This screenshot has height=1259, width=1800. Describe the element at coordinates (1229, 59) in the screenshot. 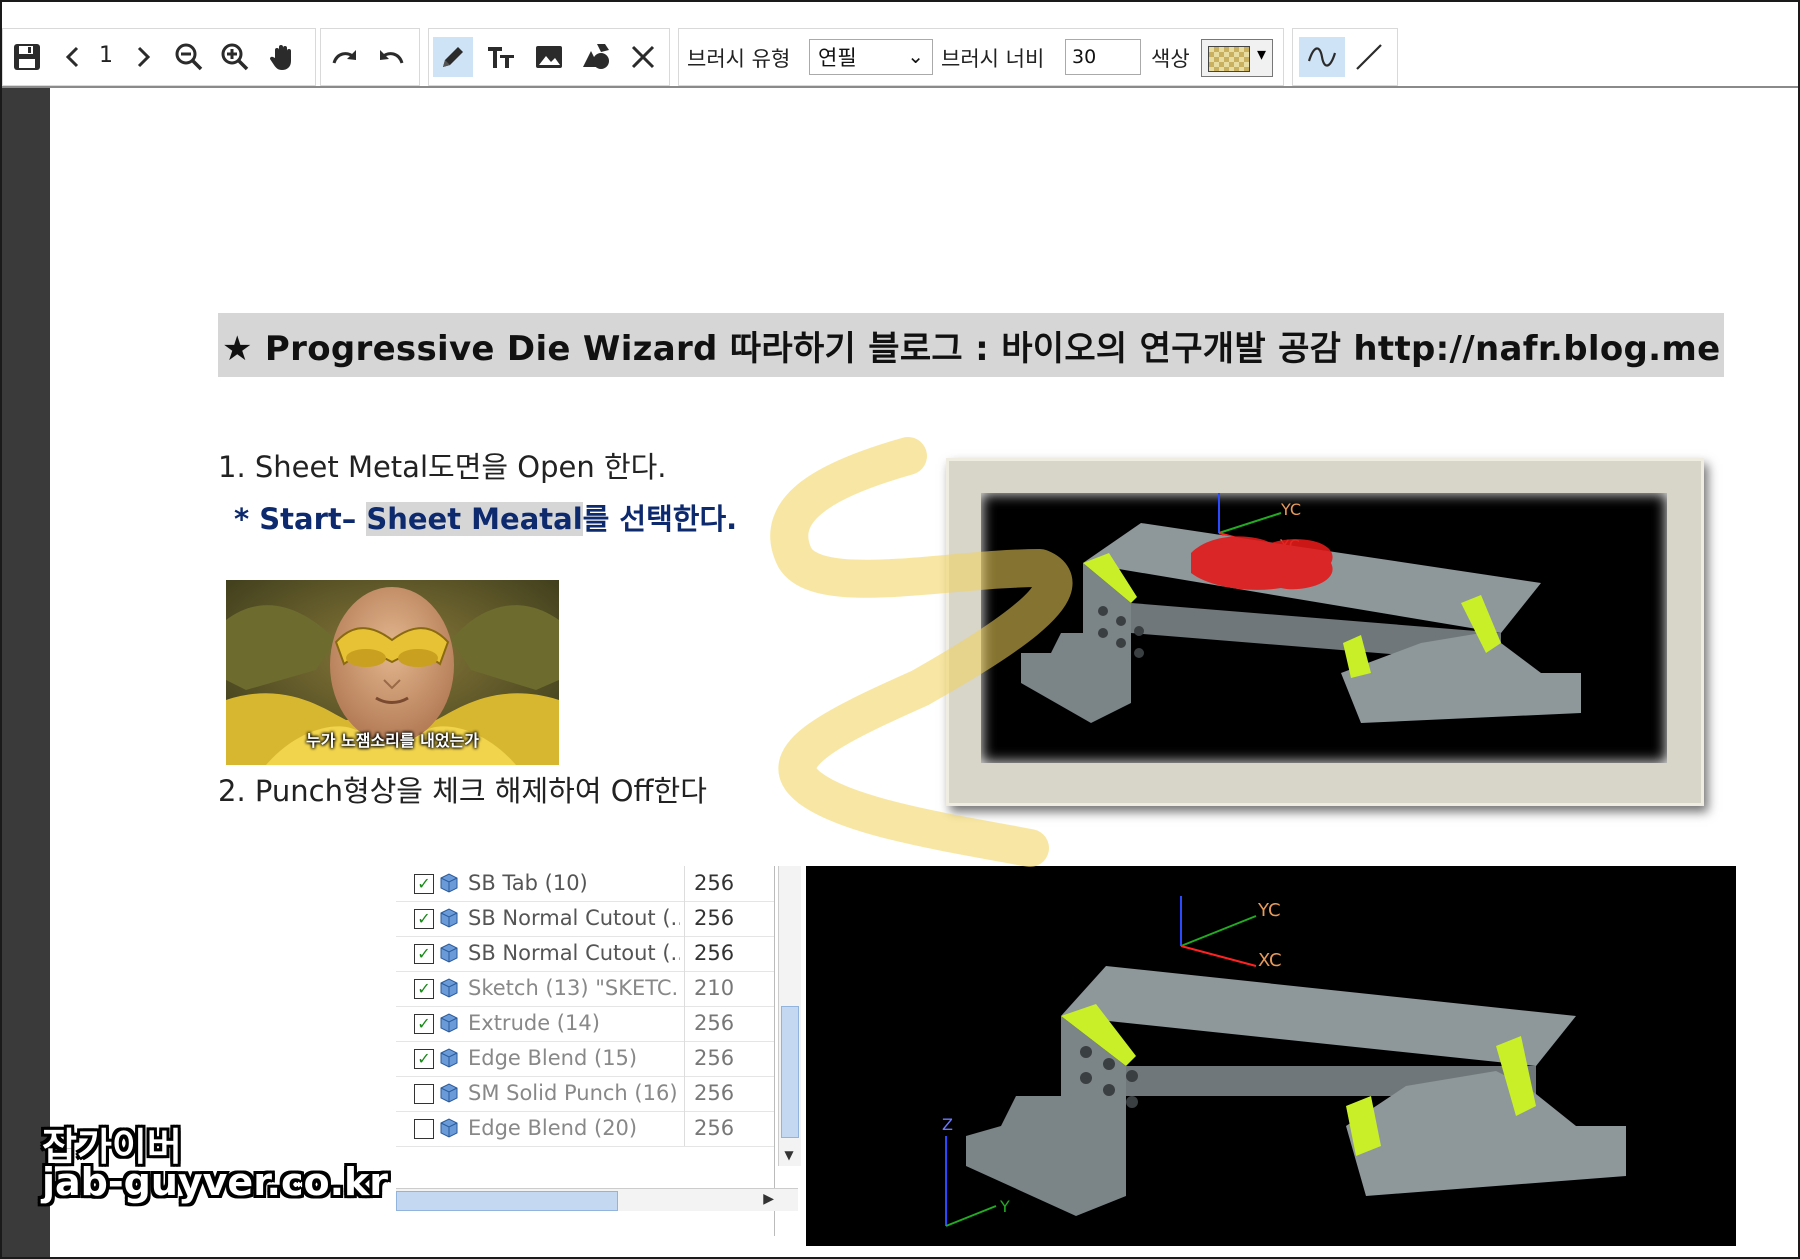

I see `color-swatch` at that location.